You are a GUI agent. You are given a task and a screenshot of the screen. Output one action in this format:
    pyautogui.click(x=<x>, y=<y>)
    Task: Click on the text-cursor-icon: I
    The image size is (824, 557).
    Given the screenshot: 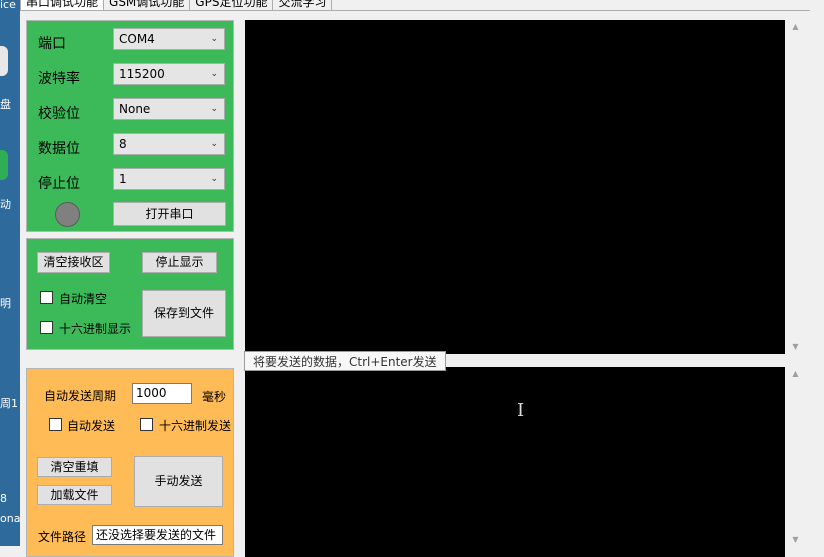 What is the action you would take?
    pyautogui.click(x=521, y=410)
    